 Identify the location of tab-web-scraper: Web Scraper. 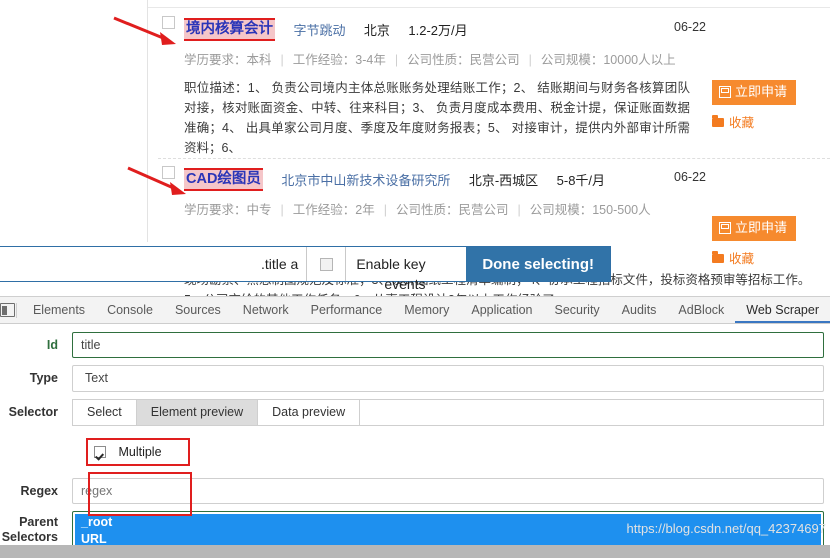
(782, 310).